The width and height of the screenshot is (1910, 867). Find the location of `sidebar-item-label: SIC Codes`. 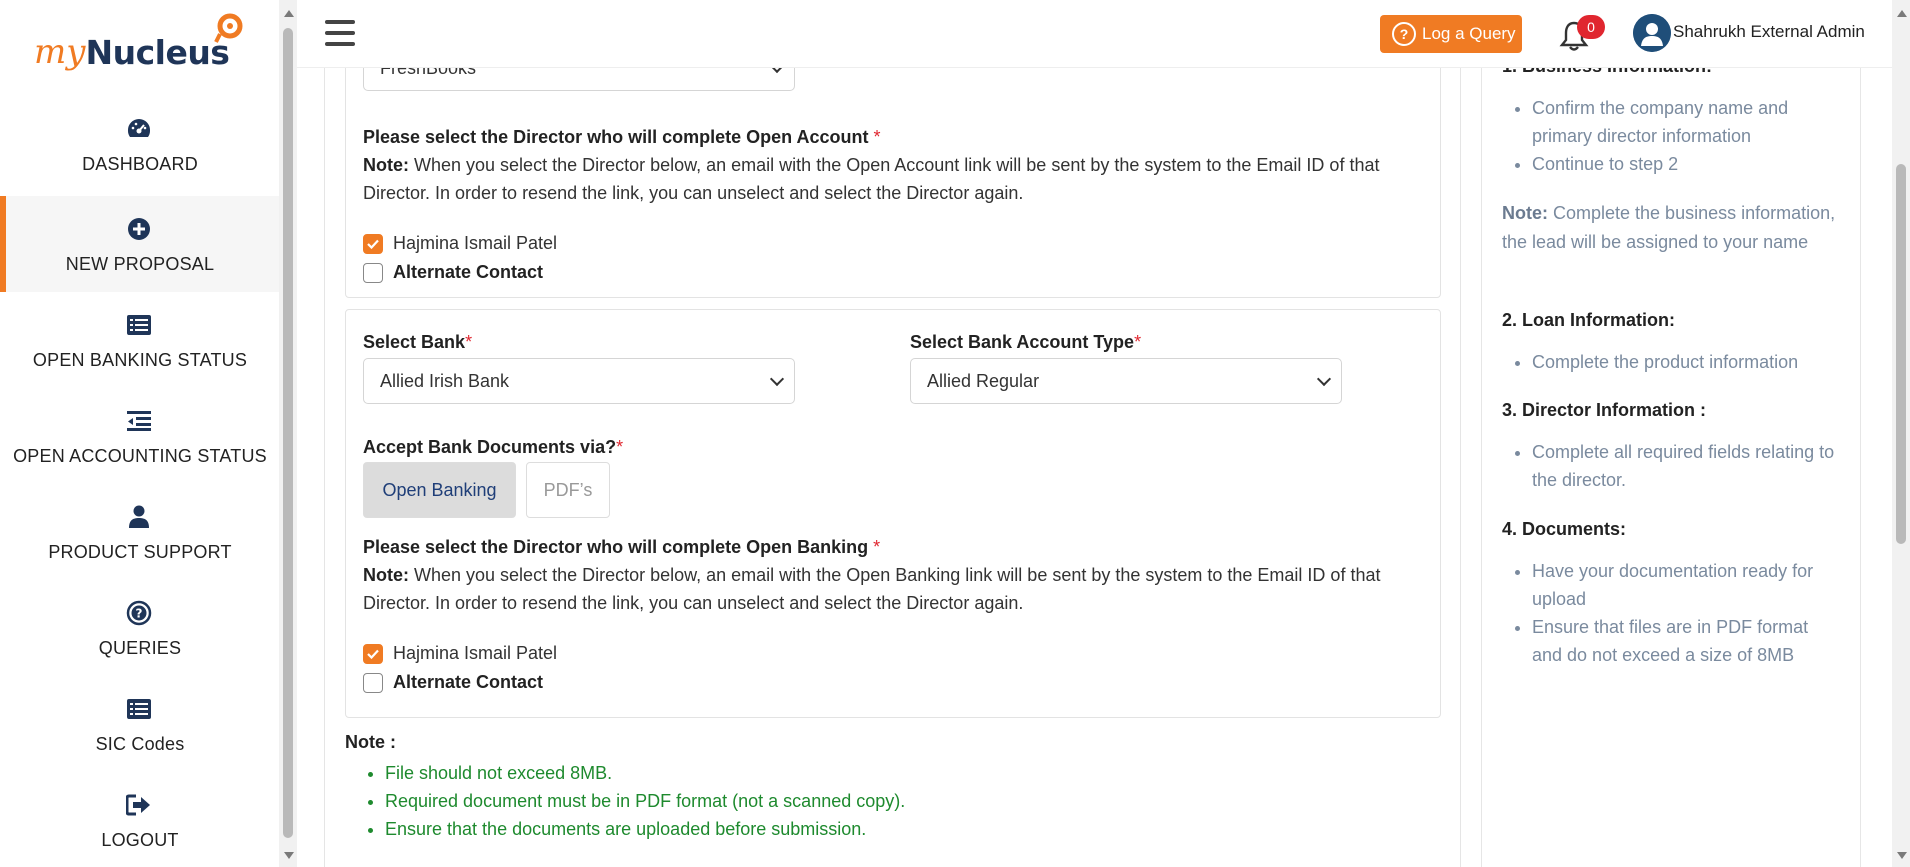

sidebar-item-label: SIC Codes is located at coordinates (140, 744).